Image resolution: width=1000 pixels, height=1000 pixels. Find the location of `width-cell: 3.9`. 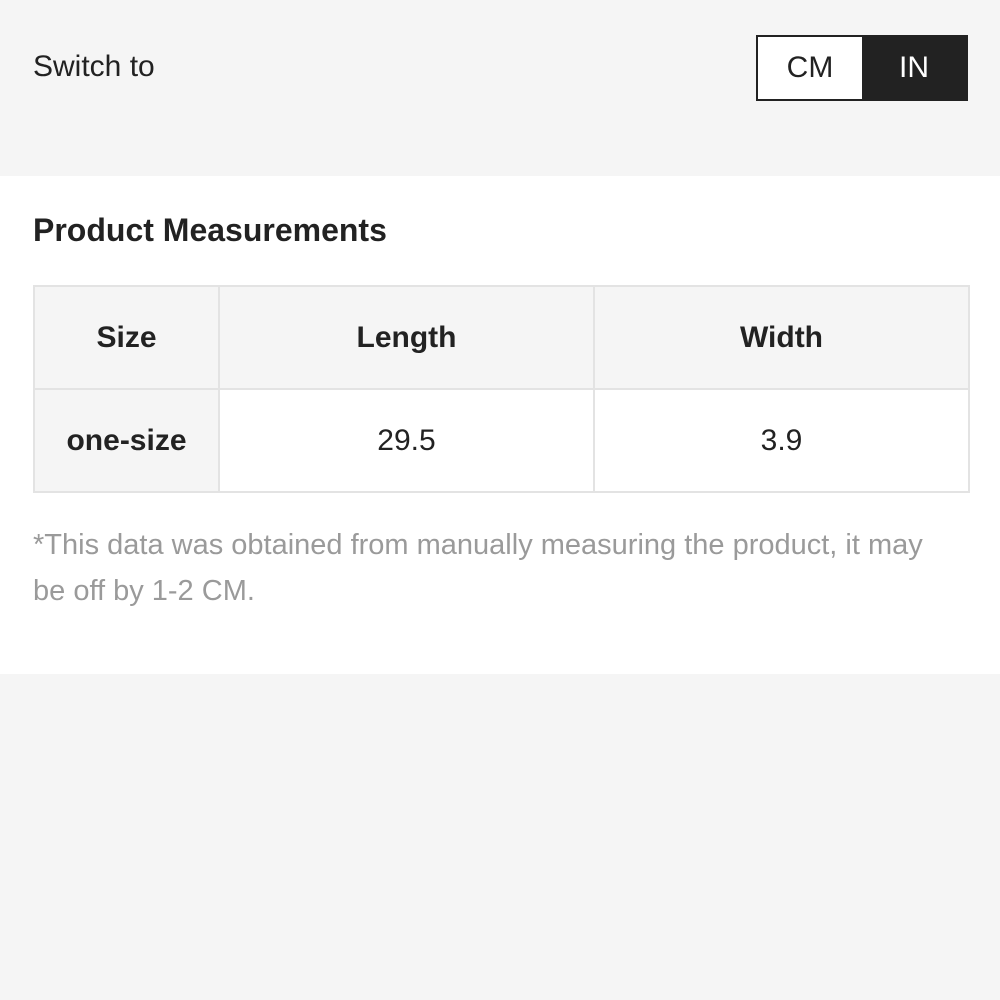

width-cell: 3.9 is located at coordinates (781, 440).